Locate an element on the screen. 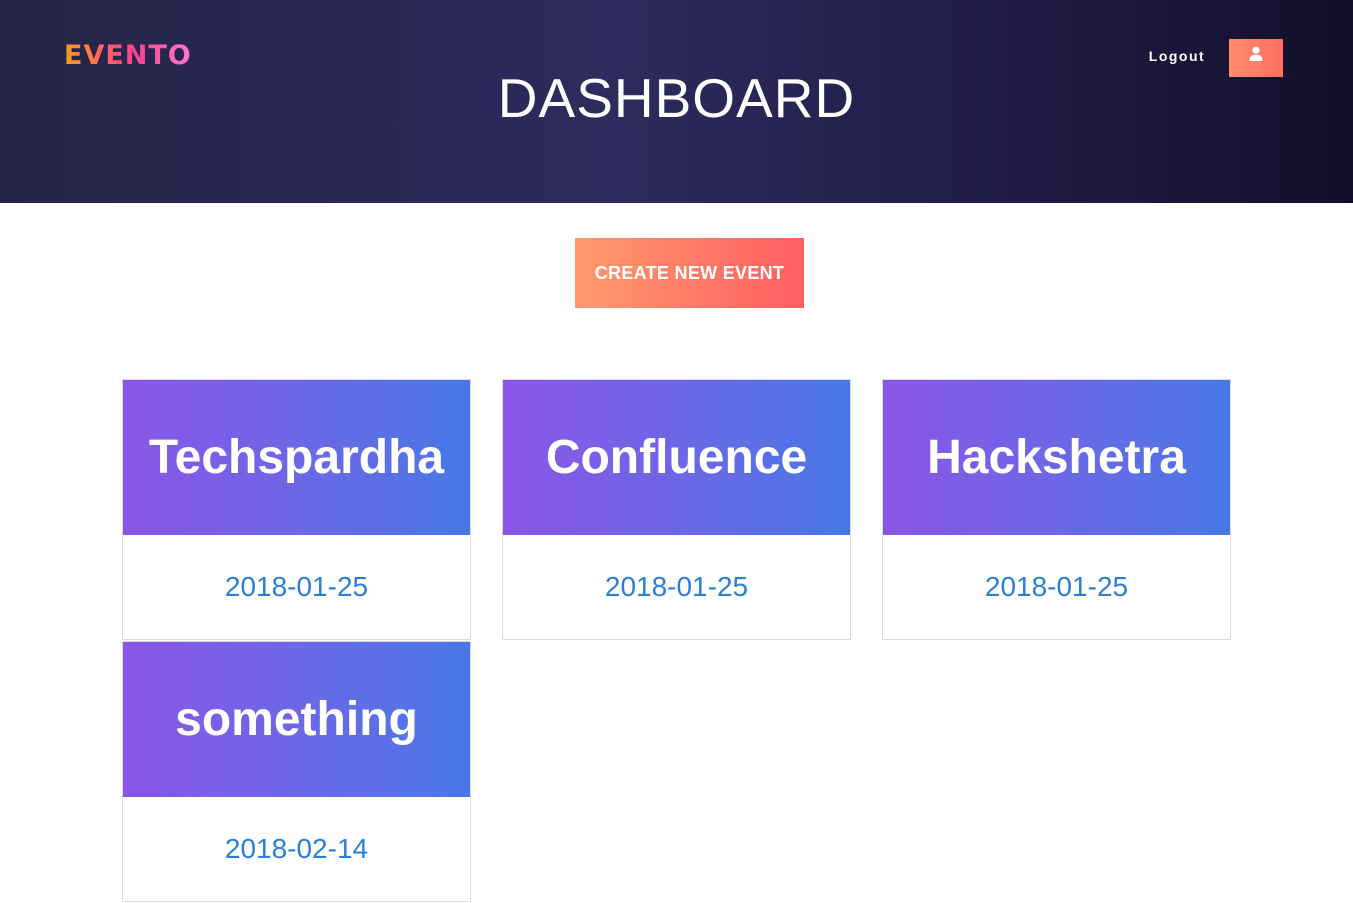 The width and height of the screenshot is (1353, 903). event-card-header: Hackshetra is located at coordinates (1056, 457).